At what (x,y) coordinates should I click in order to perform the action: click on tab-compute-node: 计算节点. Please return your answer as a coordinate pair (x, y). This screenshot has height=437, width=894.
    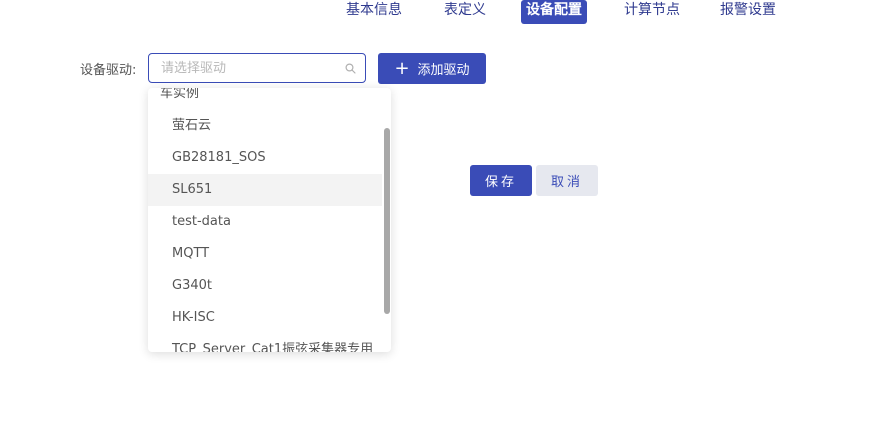
    Looking at the image, I should click on (652, 12).